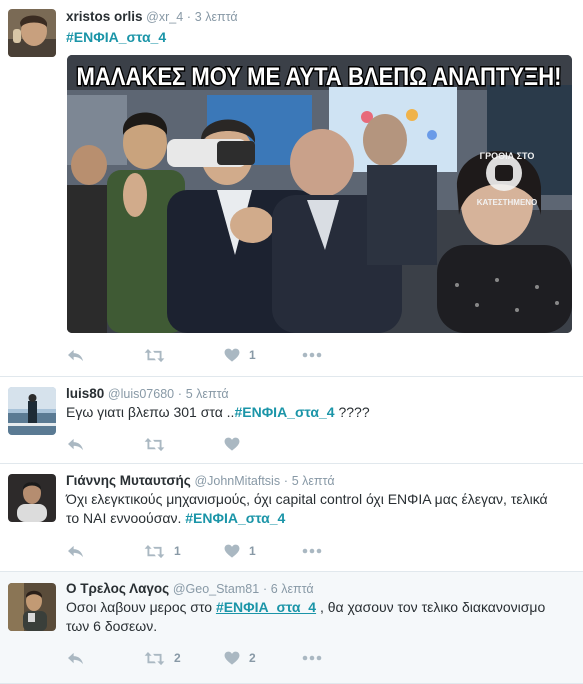 This screenshot has height=684, width=583. I want to click on retweet-button: 1, so click(184, 551).